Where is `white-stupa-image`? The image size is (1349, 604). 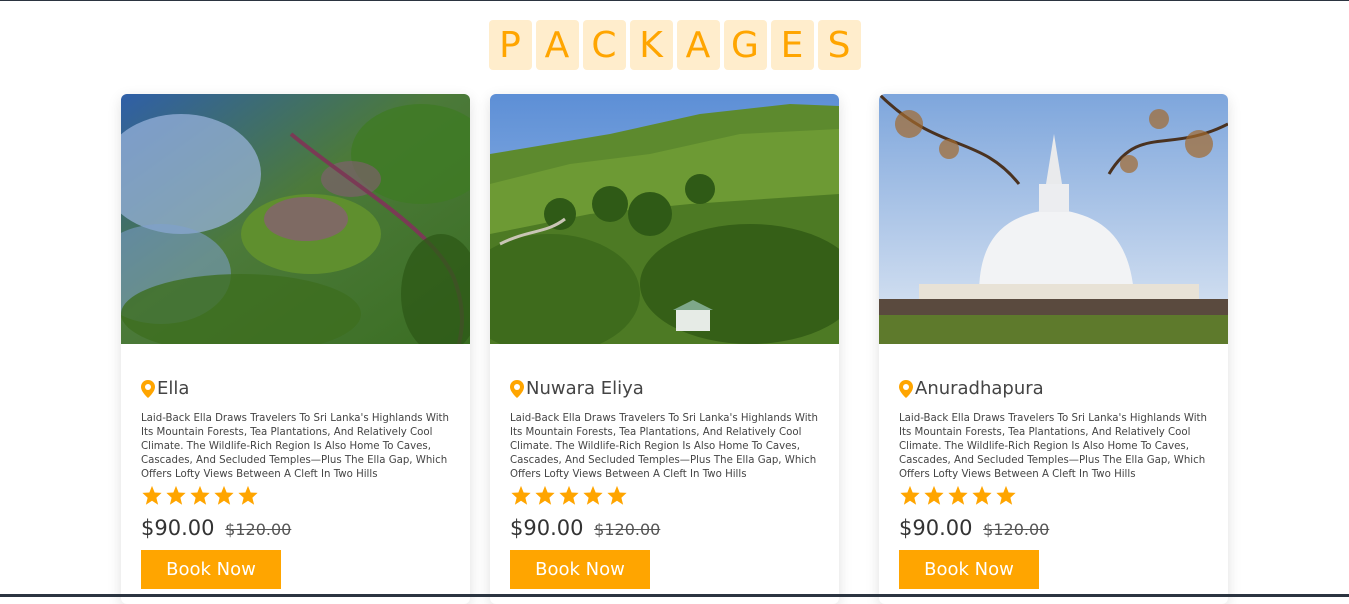 white-stupa-image is located at coordinates (1053, 219).